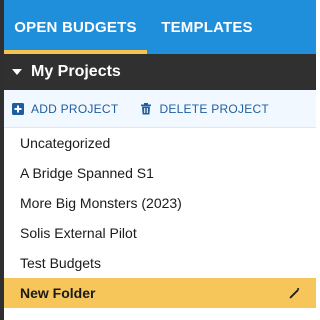  Describe the element at coordinates (17, 72) in the screenshot. I see `caret-down-icon` at that location.